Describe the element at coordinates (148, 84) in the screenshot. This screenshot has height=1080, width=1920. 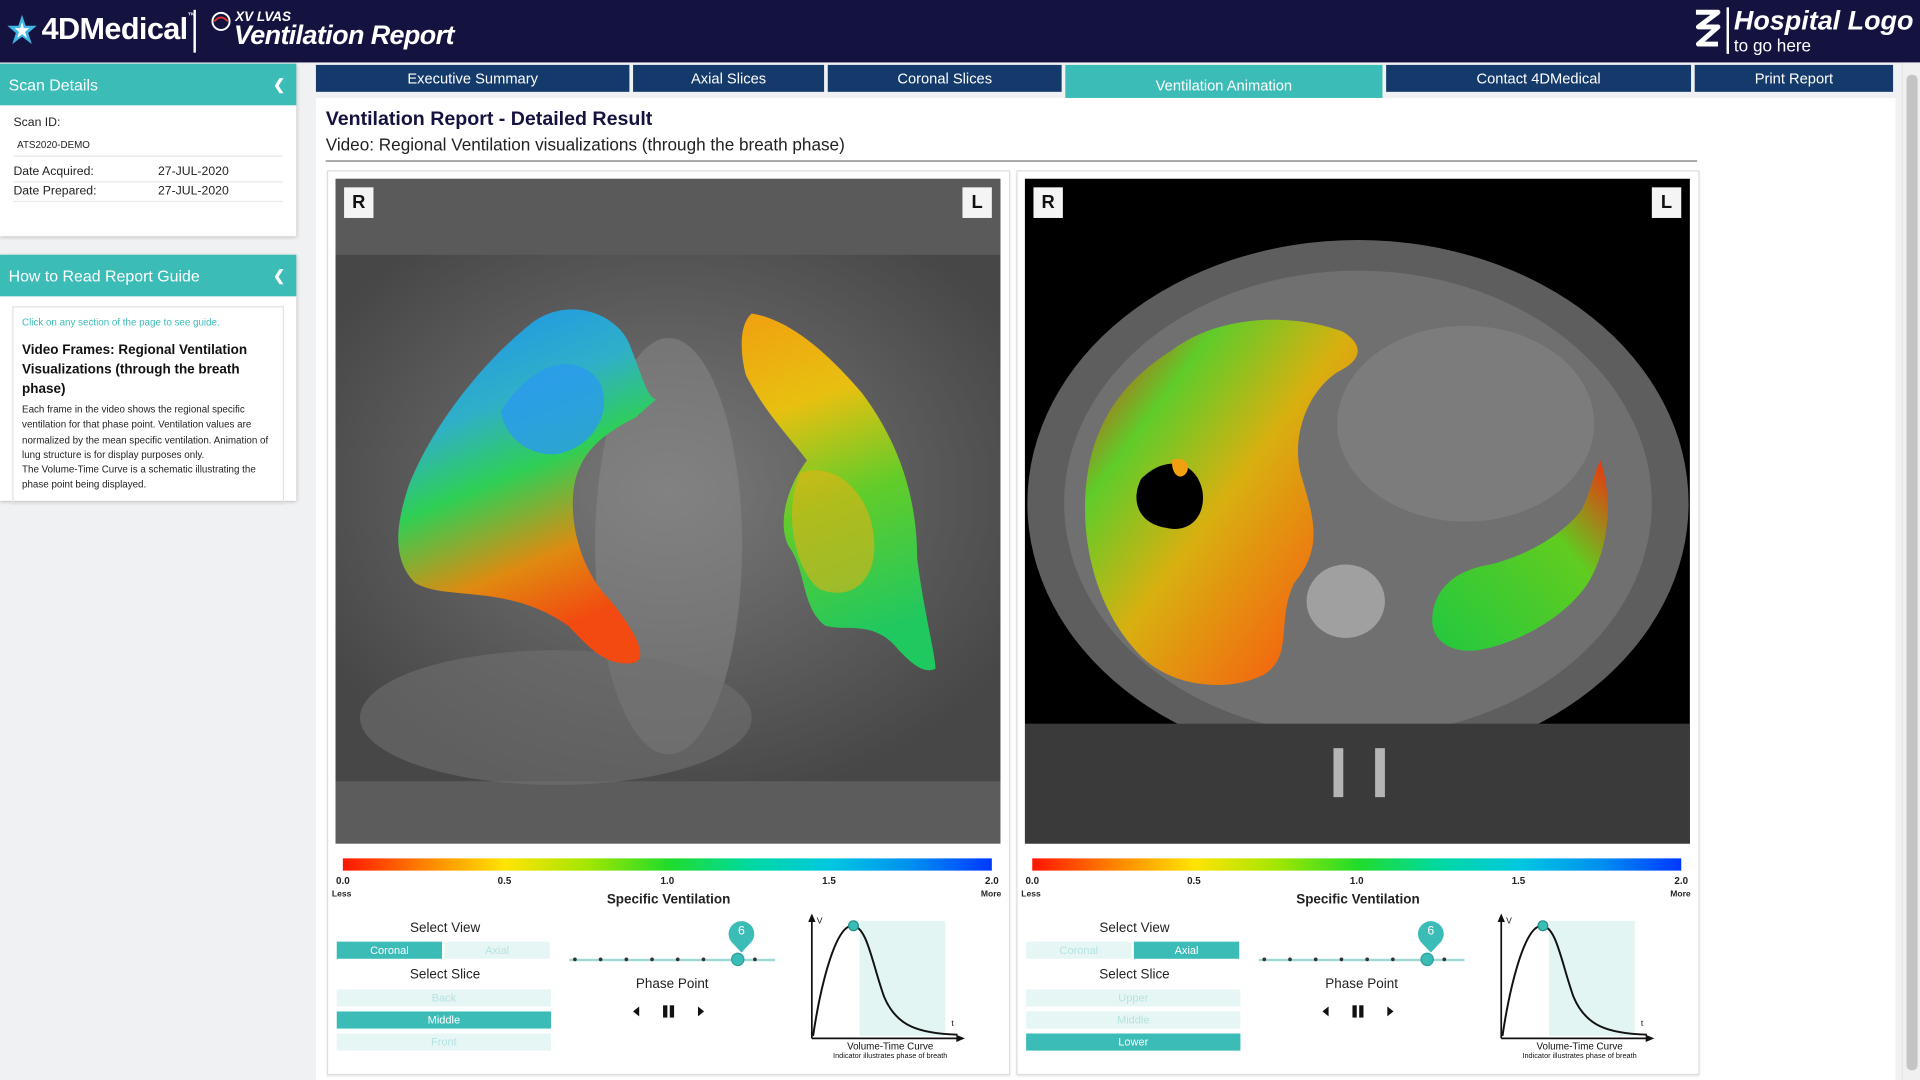
I see `scan-details-header: Scan Details ❮` at that location.